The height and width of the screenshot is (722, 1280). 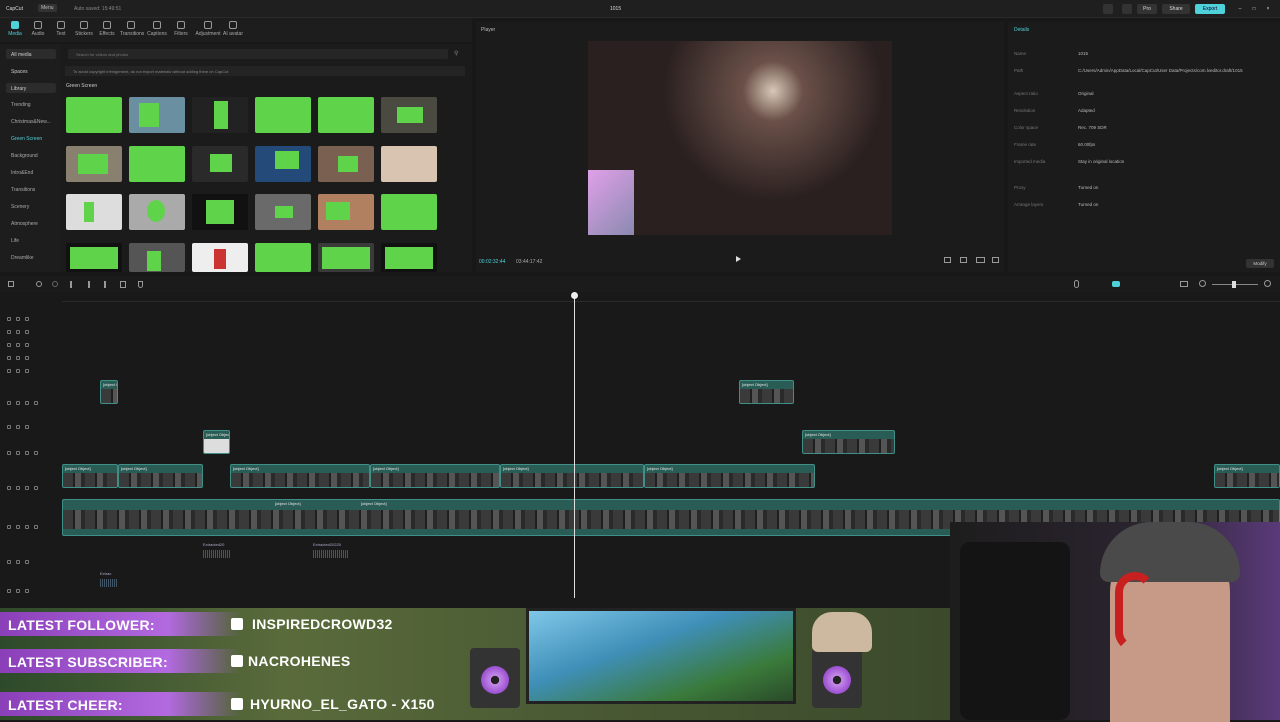 What do you see at coordinates (1210, 9) in the screenshot?
I see `export-button: Export` at bounding box center [1210, 9].